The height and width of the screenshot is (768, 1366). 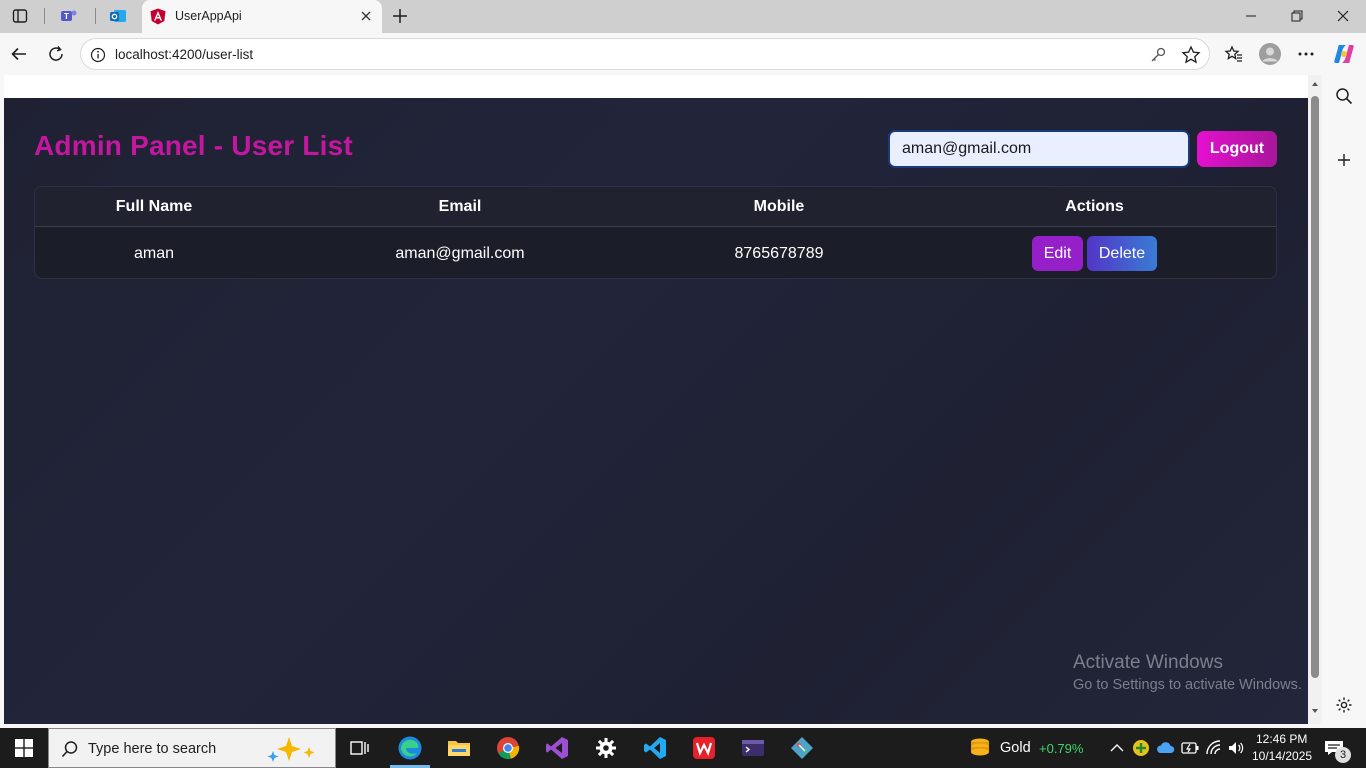 I want to click on tab-userappapi: UserAppApi, so click(x=262, y=16).